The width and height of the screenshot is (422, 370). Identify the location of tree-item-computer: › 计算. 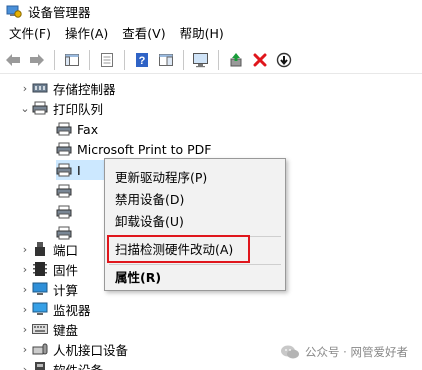
(48, 289).